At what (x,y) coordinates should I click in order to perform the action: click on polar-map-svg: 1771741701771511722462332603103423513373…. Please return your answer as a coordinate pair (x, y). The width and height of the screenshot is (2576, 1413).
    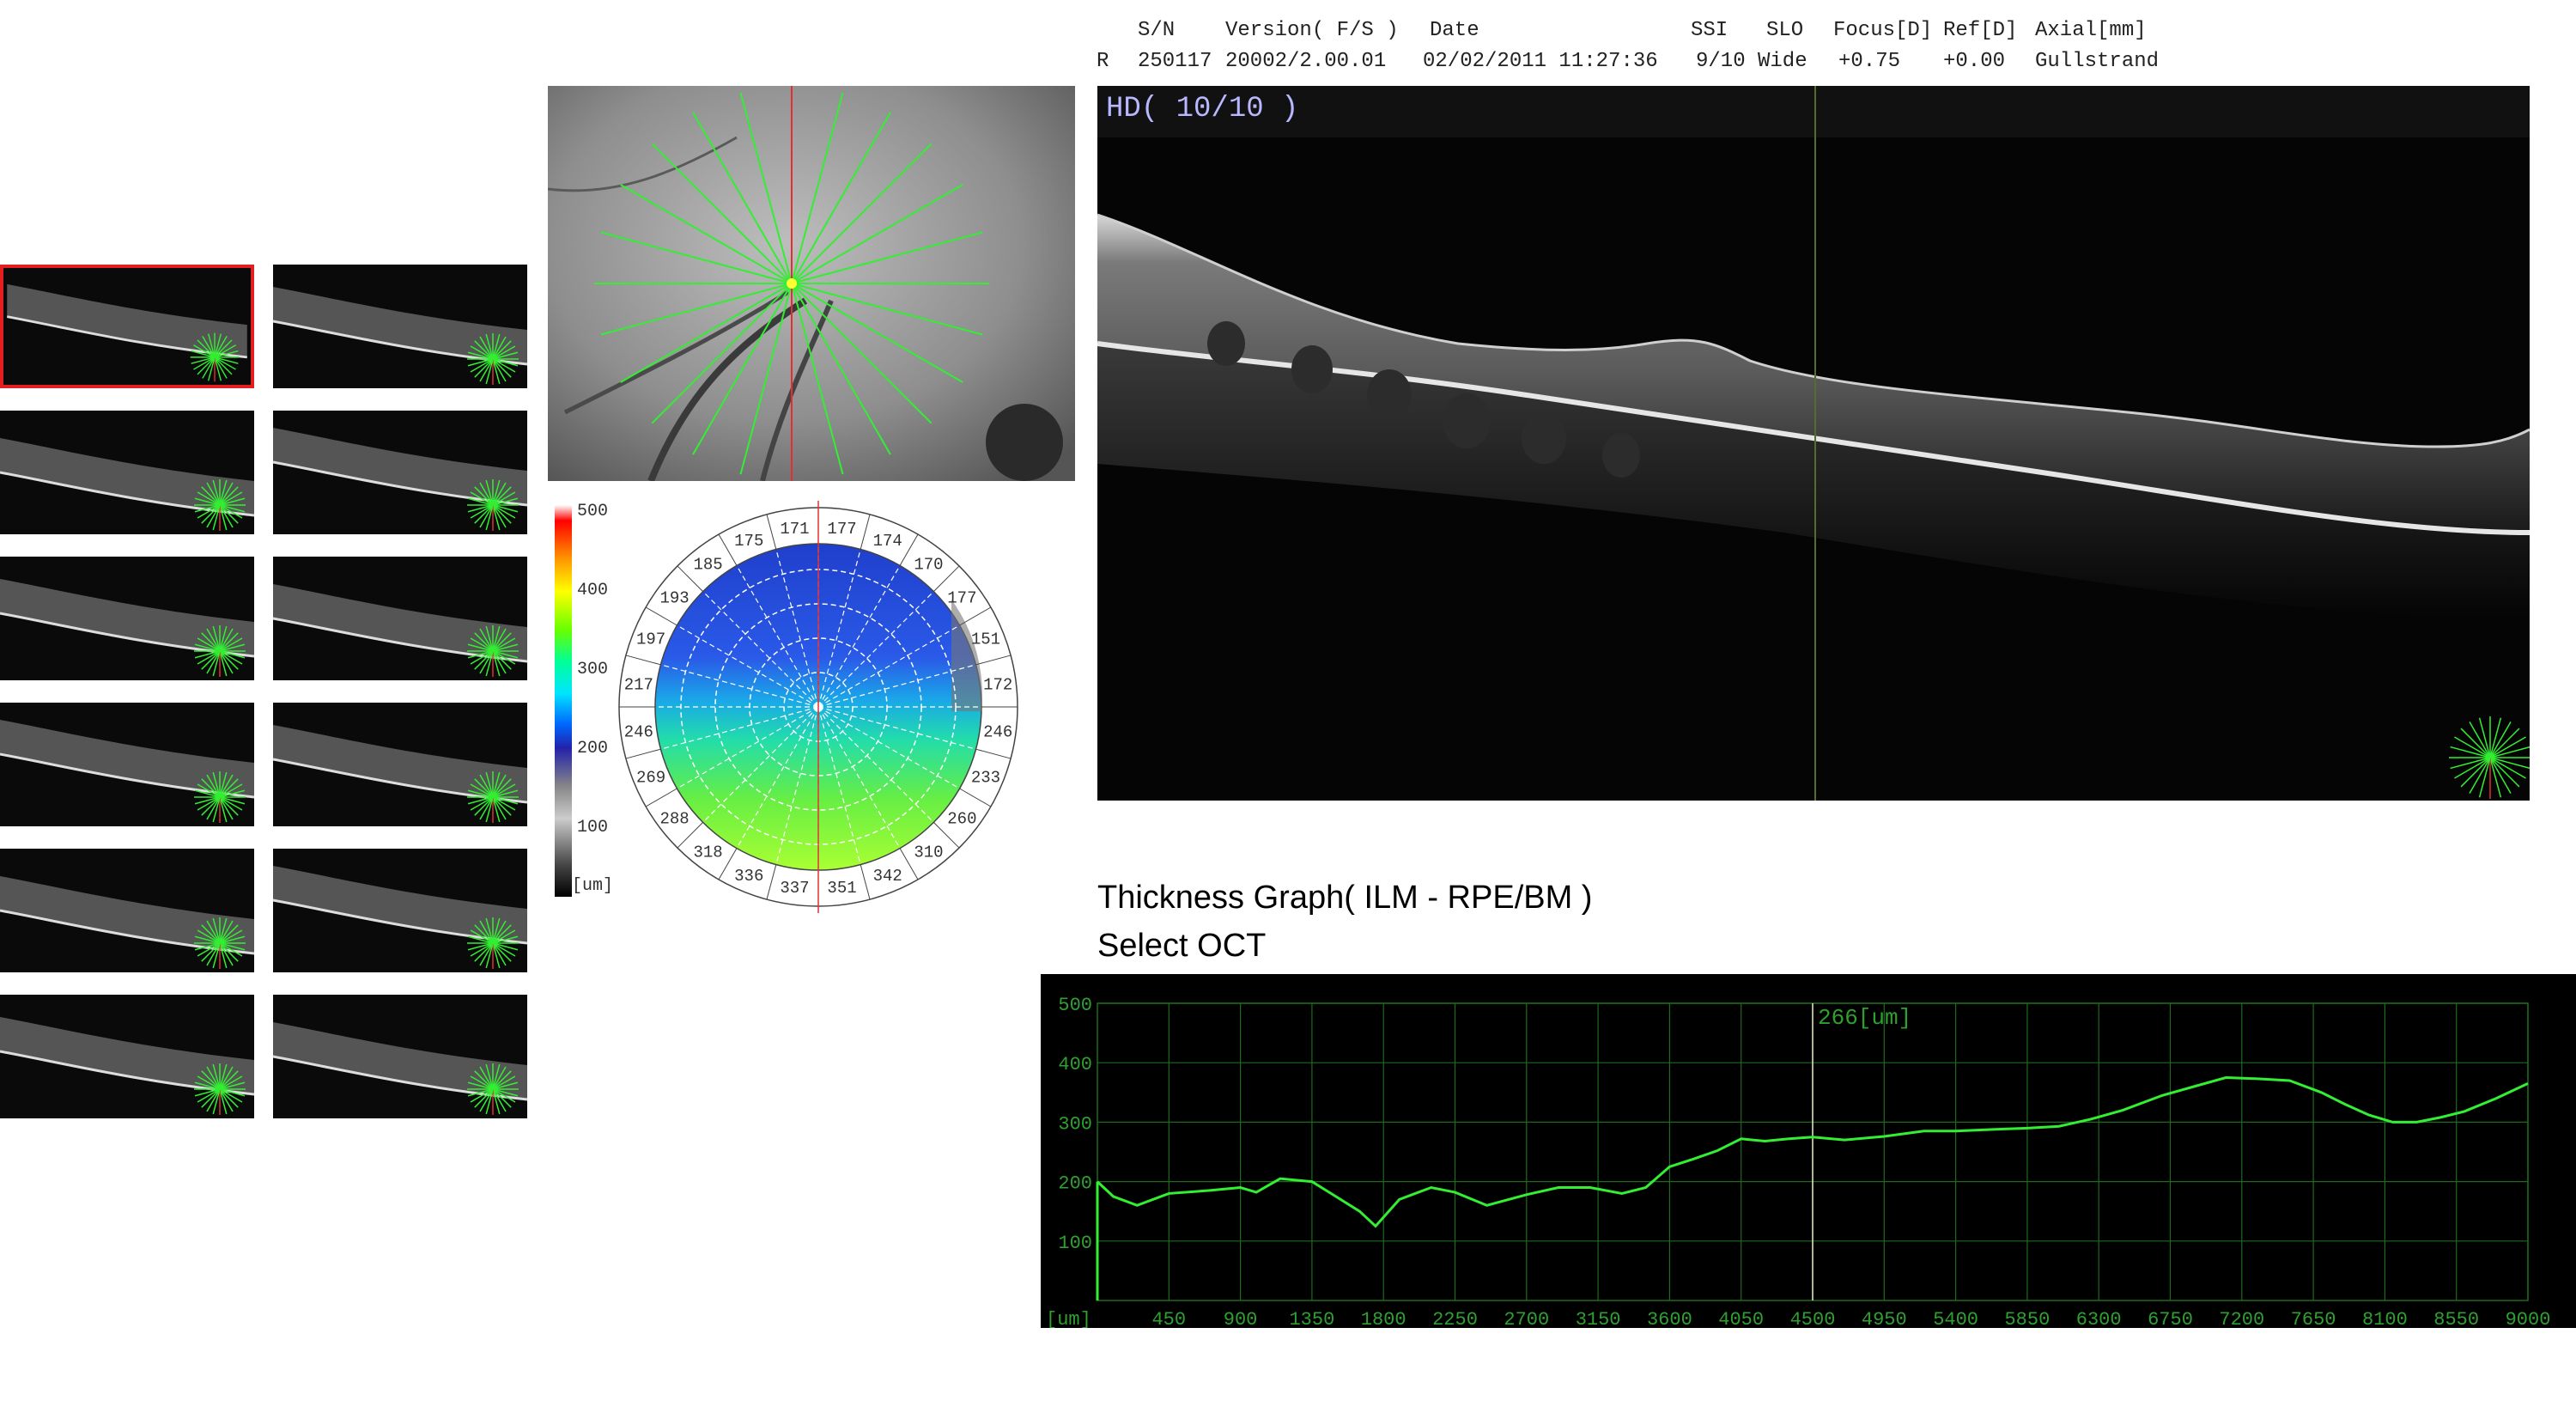
    Looking at the image, I should click on (818, 707).